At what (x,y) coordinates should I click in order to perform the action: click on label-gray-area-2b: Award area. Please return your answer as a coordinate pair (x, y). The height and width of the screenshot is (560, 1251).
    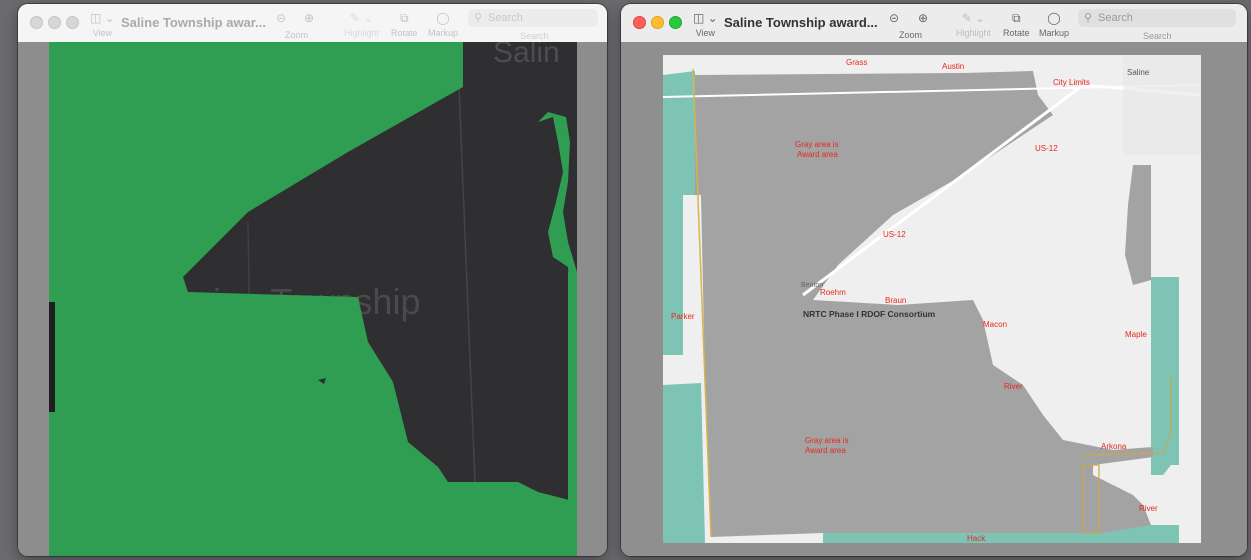
    Looking at the image, I should click on (825, 450).